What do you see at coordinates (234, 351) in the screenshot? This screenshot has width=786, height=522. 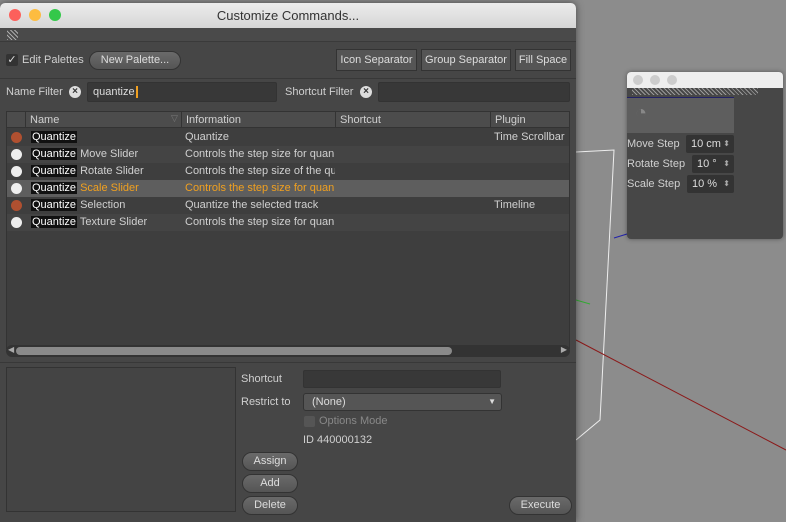 I see `scrollbar-thumb` at bounding box center [234, 351].